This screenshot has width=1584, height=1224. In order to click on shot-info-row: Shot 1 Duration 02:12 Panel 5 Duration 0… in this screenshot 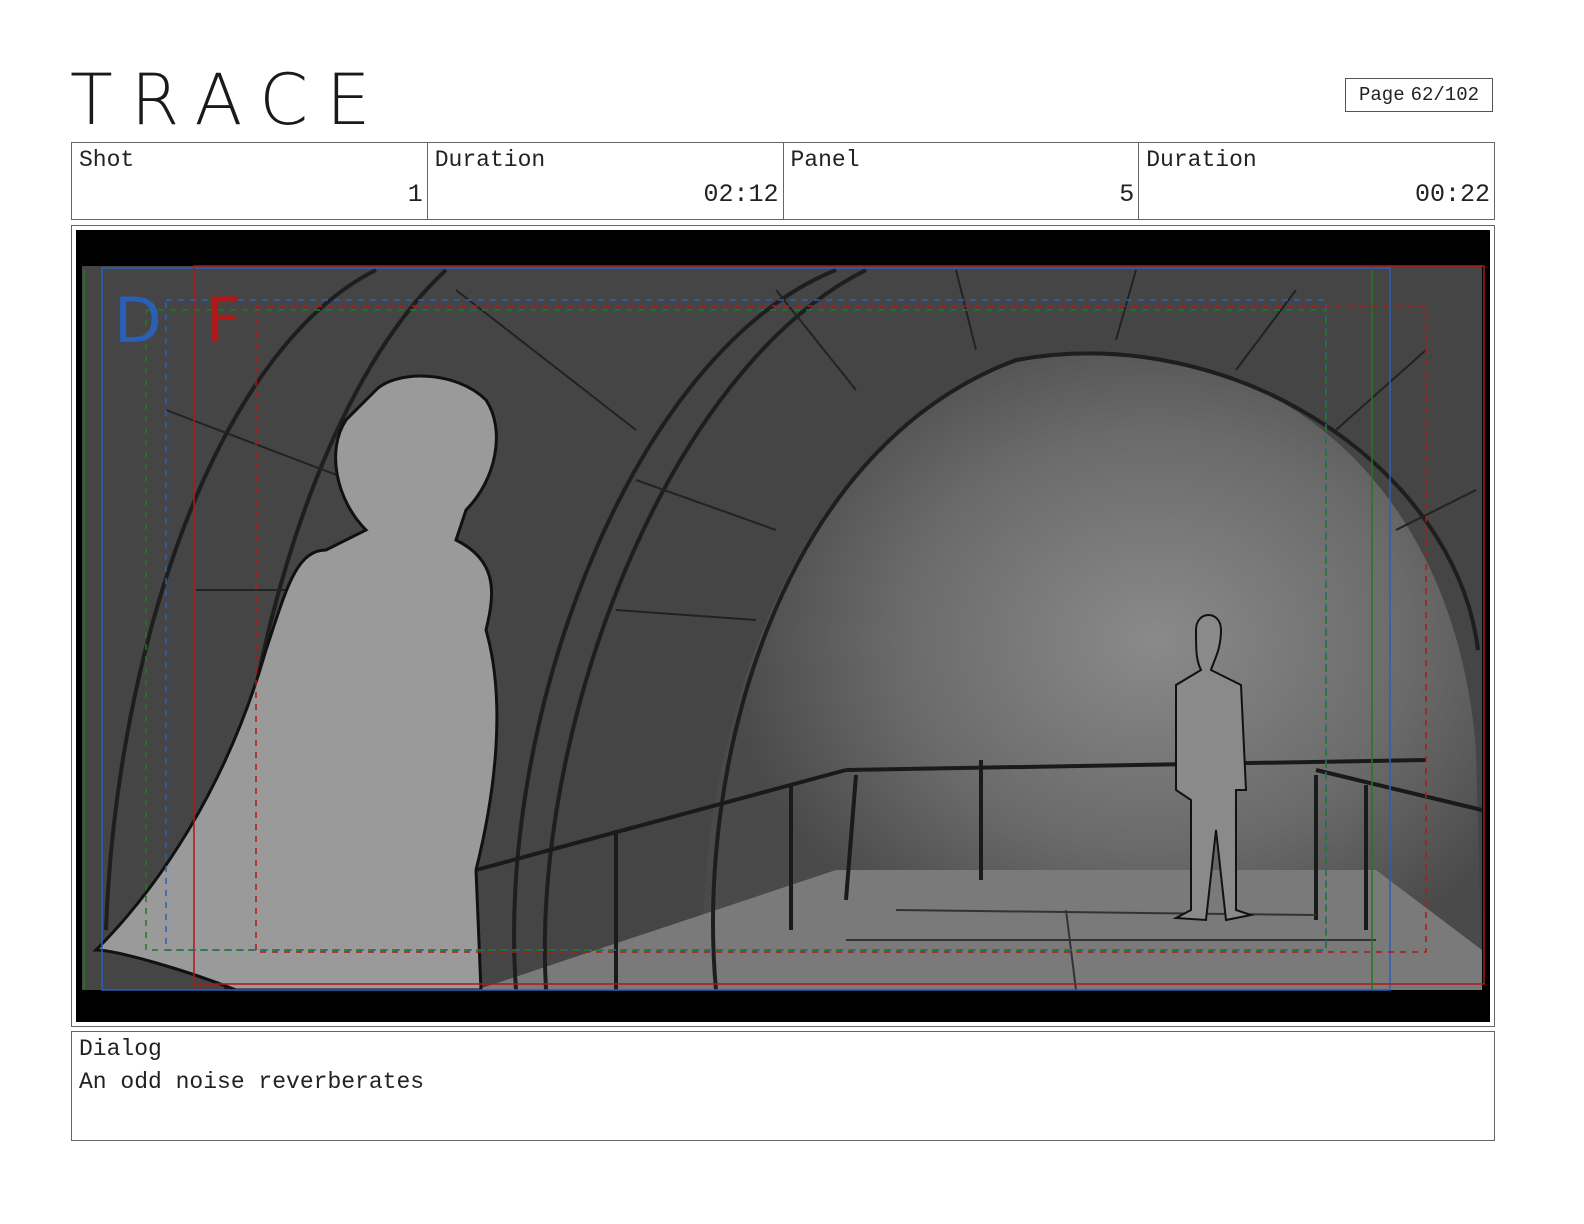, I will do `click(783, 181)`.